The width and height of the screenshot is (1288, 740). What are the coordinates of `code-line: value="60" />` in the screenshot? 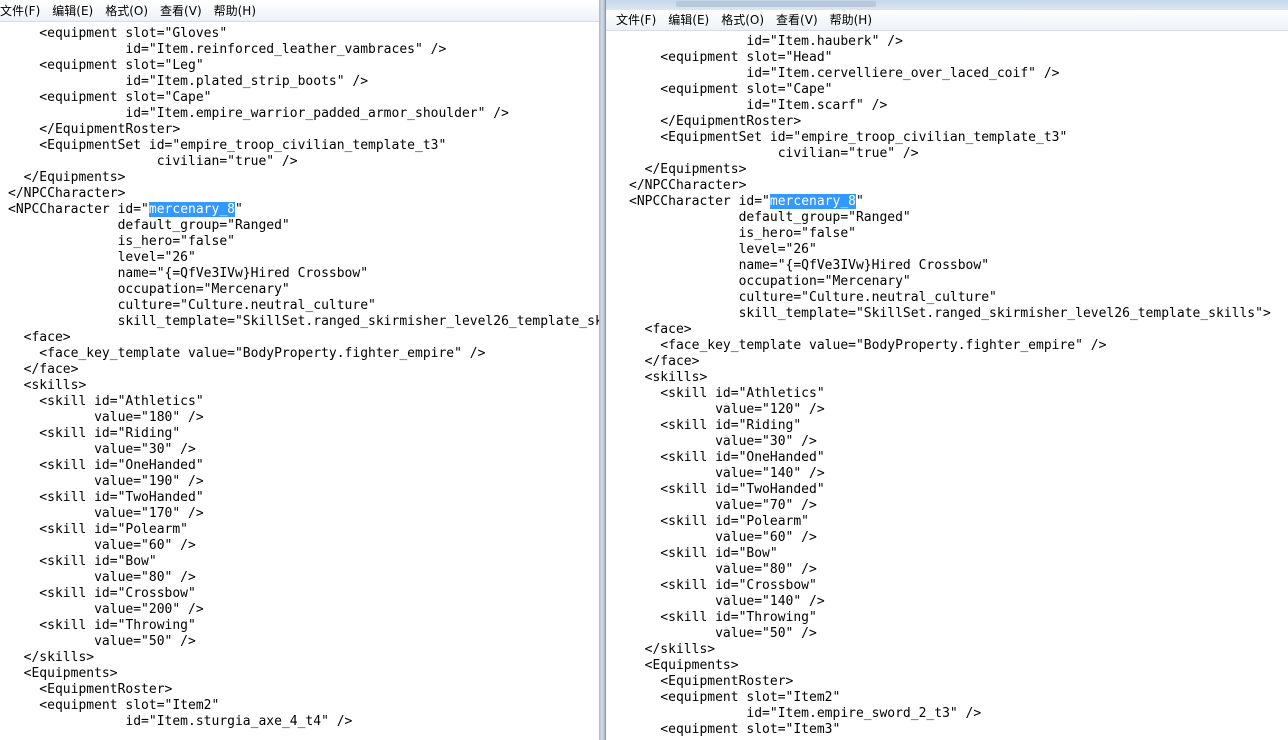 It's located at (723, 537).